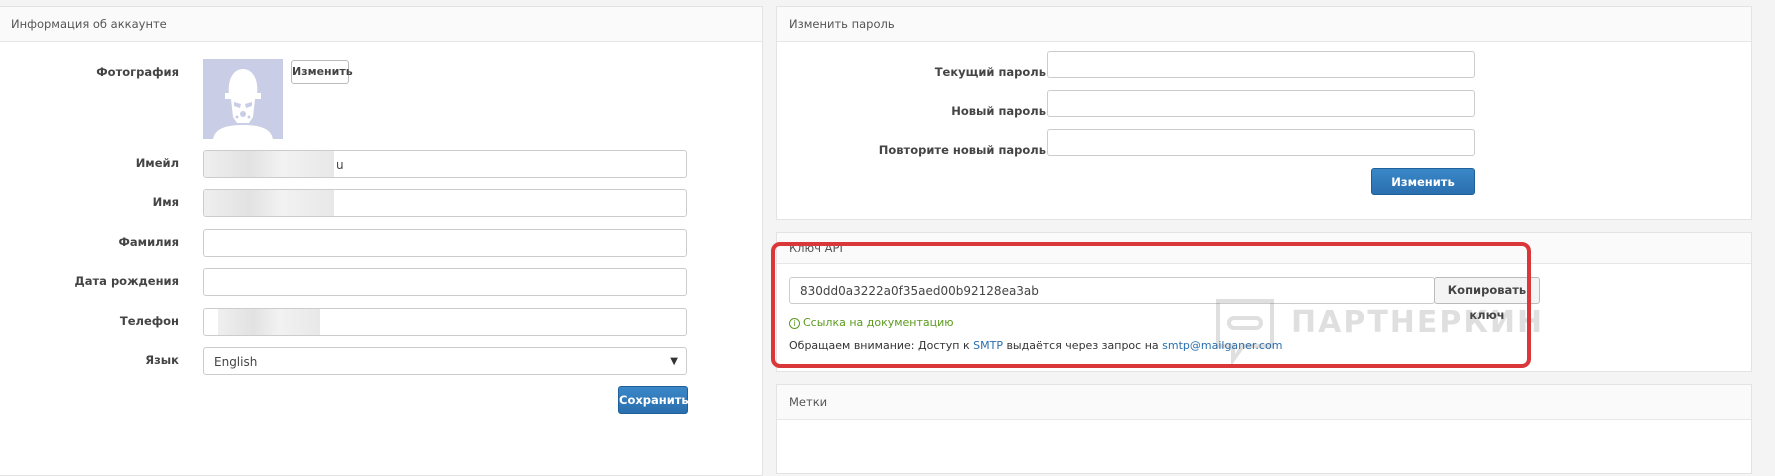 The image size is (1775, 476). I want to click on change-password-button: Изменить пароль, so click(1423, 191).